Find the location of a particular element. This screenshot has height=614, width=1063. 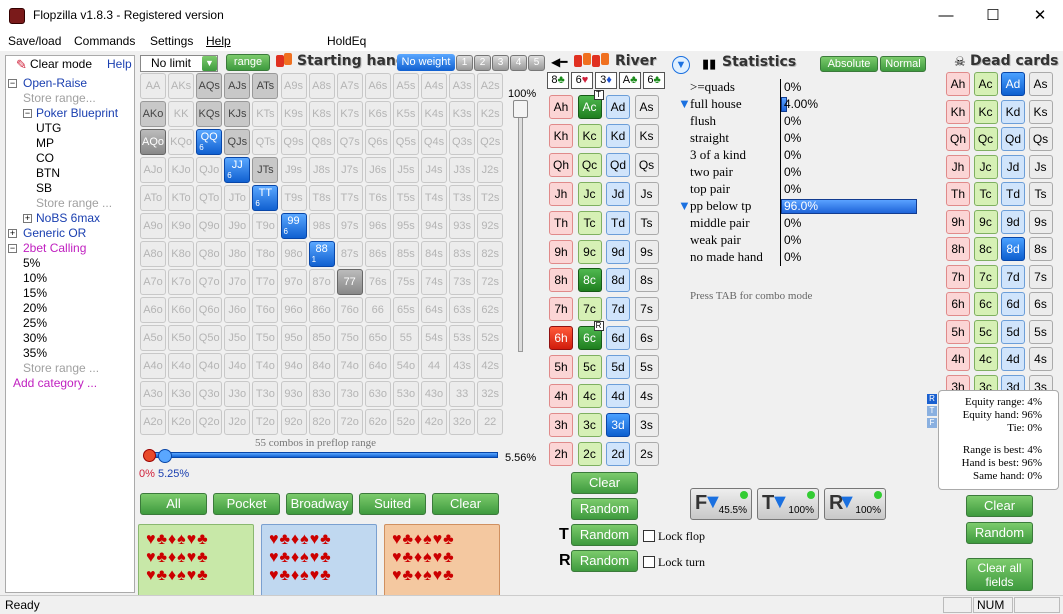

dead-card: 5h is located at coordinates (958, 331).